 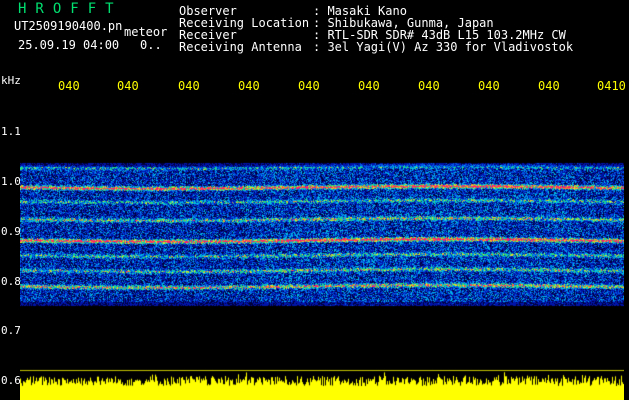 I want to click on datetime-label: 25.09.19 04:00, so click(x=69, y=45).